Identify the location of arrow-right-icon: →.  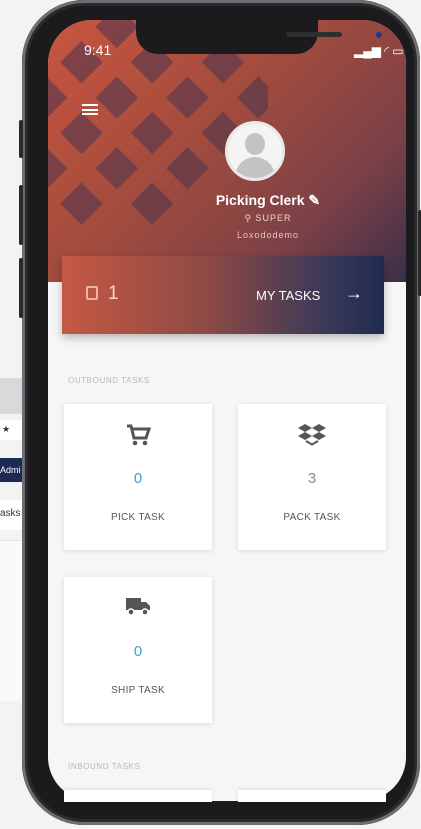
(354, 293).